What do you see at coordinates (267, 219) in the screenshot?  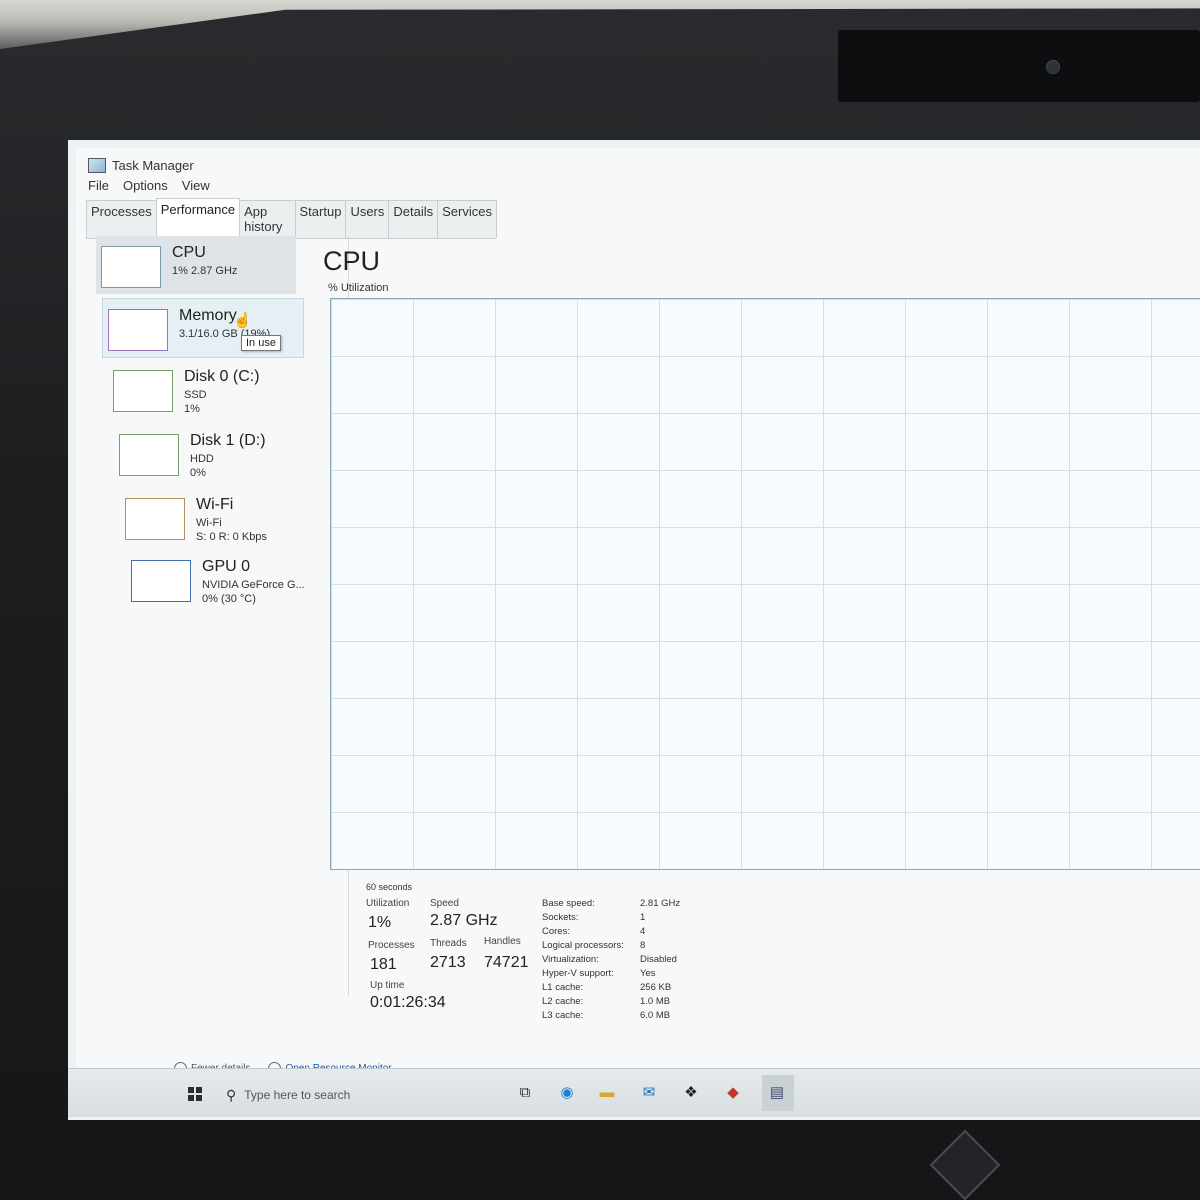 I see `tab-app-history: App history` at bounding box center [267, 219].